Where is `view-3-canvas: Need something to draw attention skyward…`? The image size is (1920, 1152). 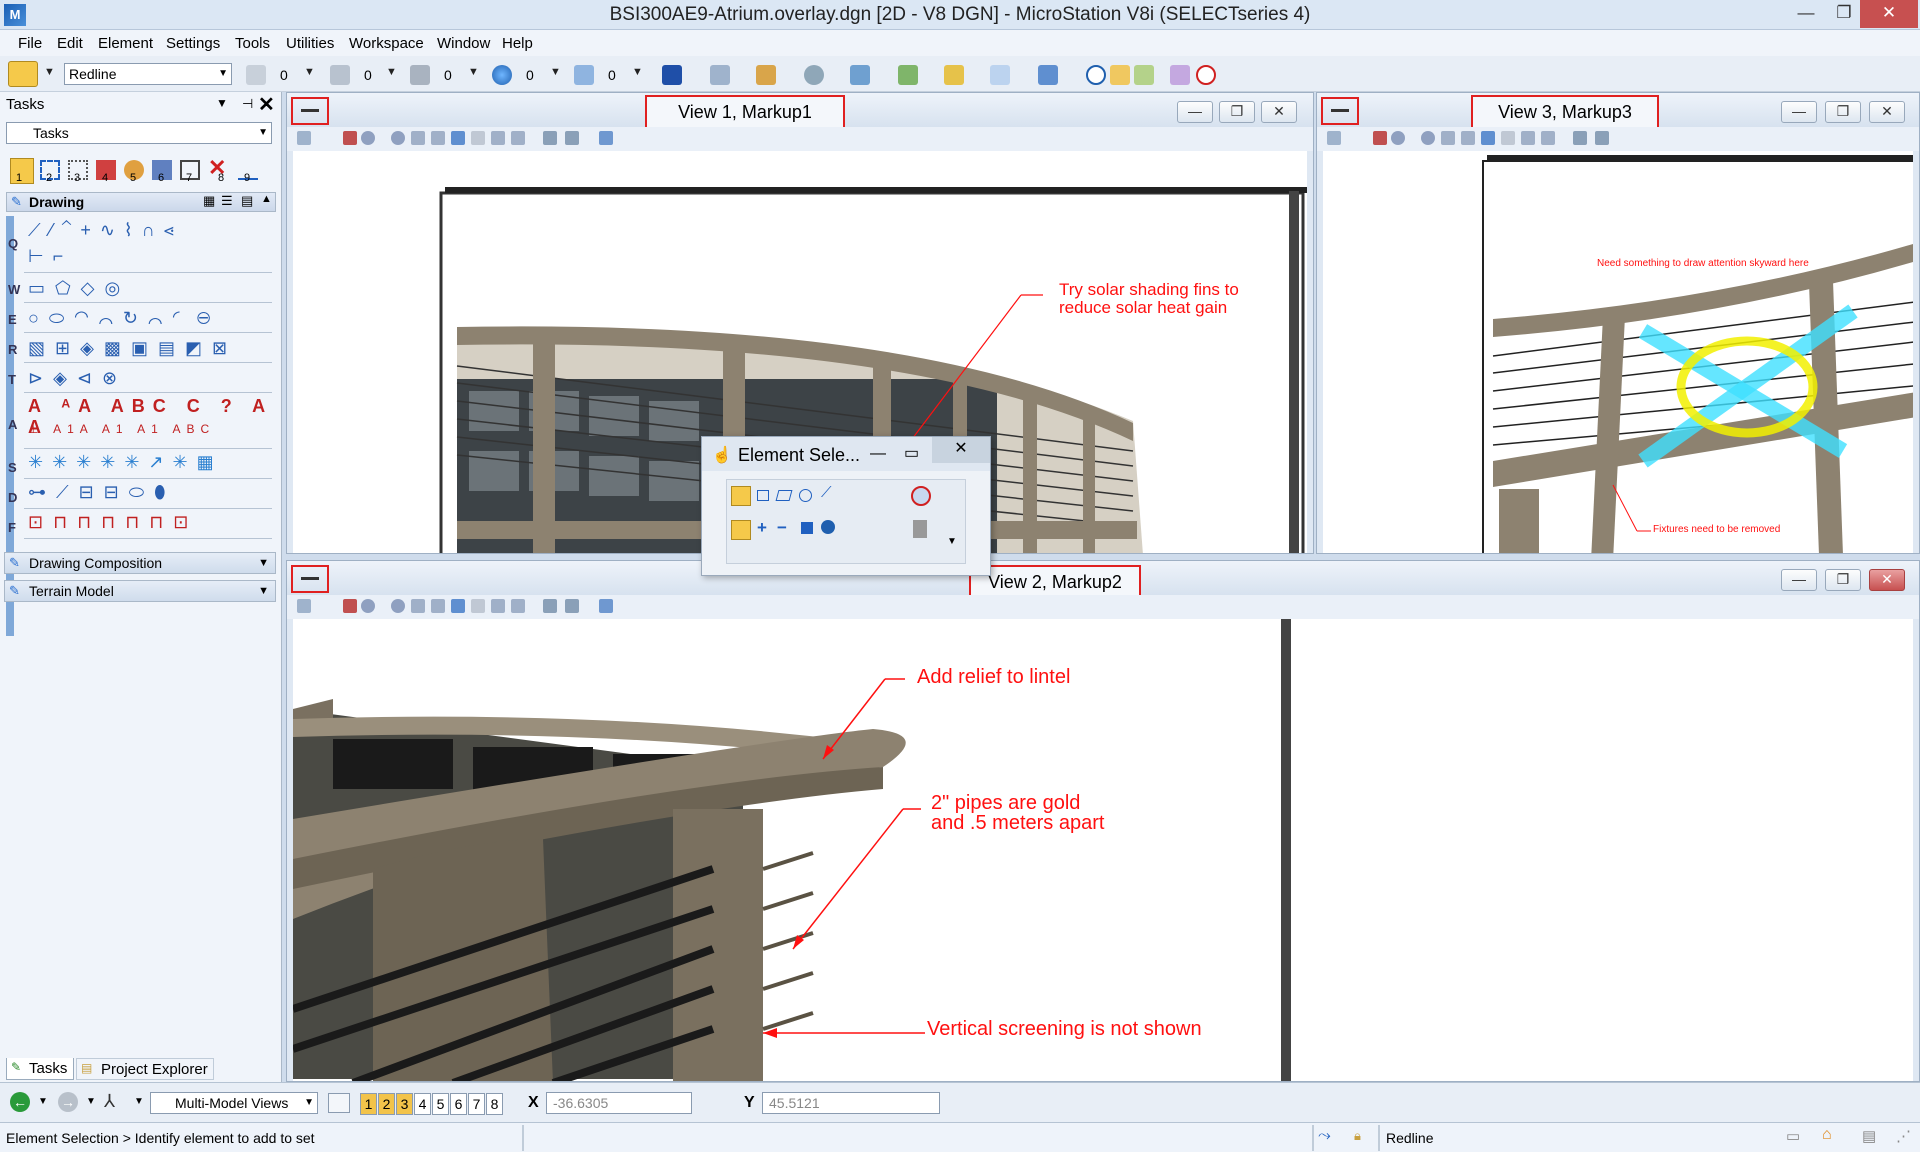 view-3-canvas: Need something to draw attention skyward… is located at coordinates (1618, 352).